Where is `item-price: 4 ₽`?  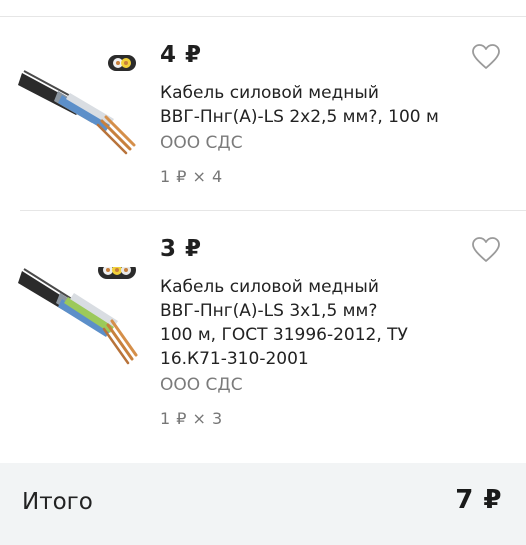 item-price: 4 ₽ is located at coordinates (181, 55).